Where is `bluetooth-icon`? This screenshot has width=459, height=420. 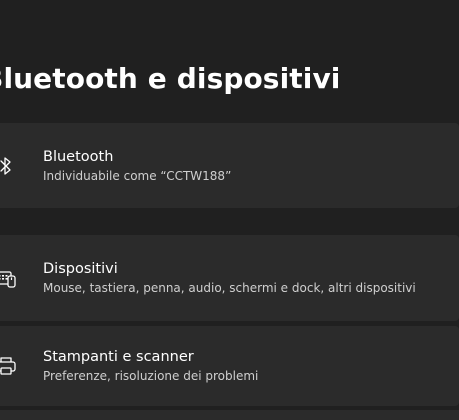
bluetooth-icon is located at coordinates (9, 166).